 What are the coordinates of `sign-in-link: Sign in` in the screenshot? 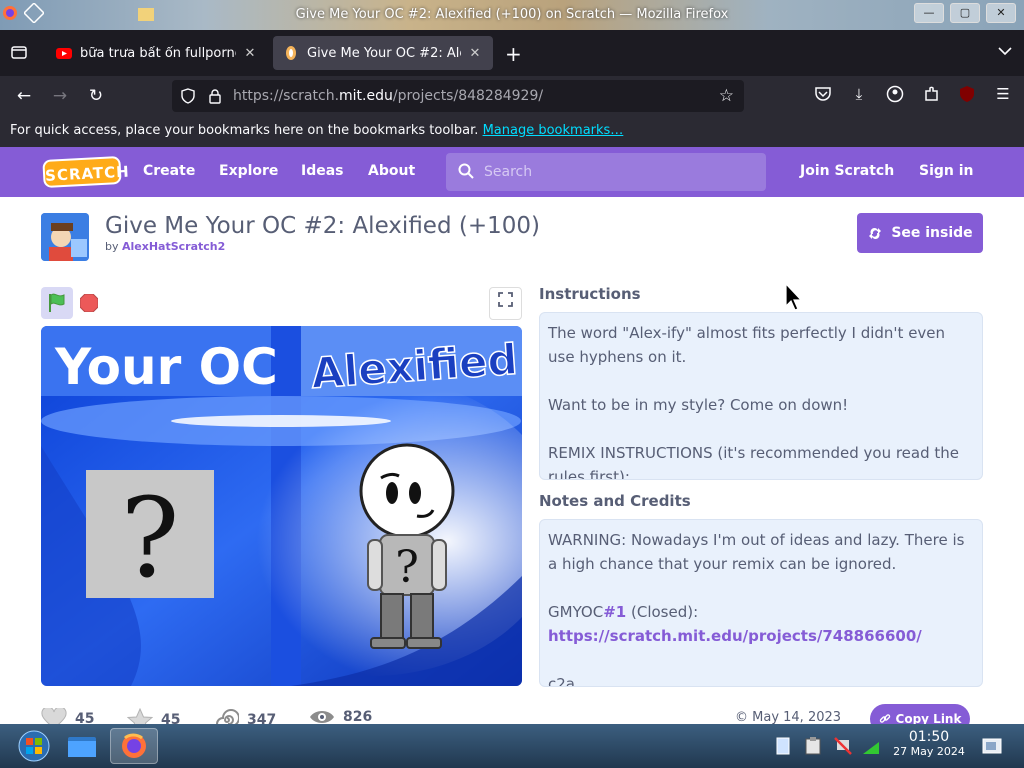 It's located at (946, 171).